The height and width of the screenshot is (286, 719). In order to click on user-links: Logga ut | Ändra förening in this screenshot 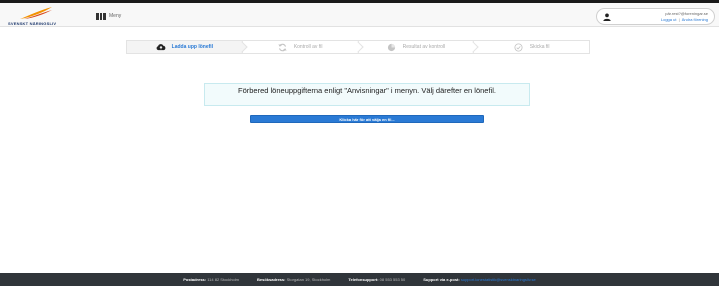, I will do `click(684, 19)`.